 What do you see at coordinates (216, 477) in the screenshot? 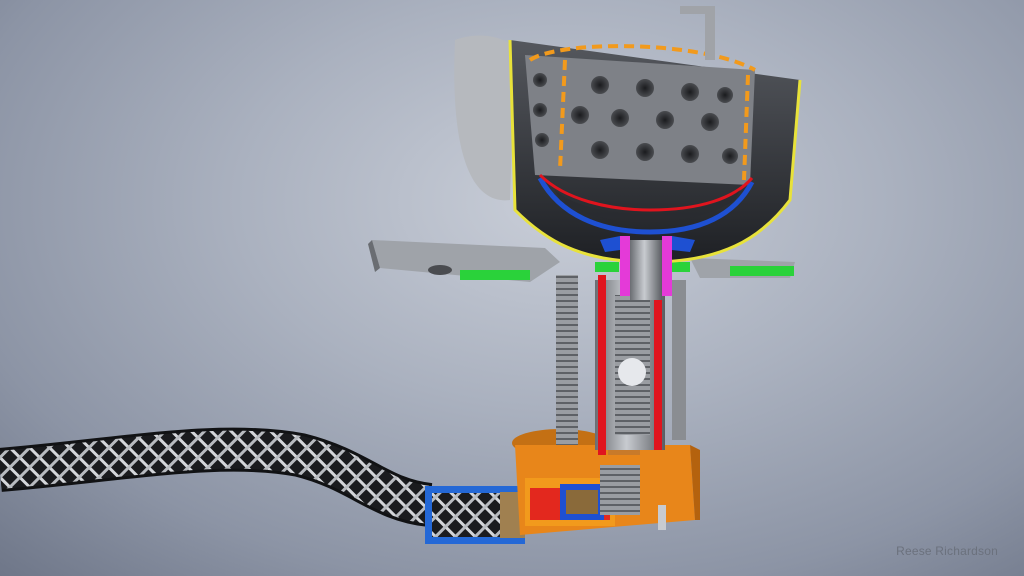
I see `braided-hose-icon` at bounding box center [216, 477].